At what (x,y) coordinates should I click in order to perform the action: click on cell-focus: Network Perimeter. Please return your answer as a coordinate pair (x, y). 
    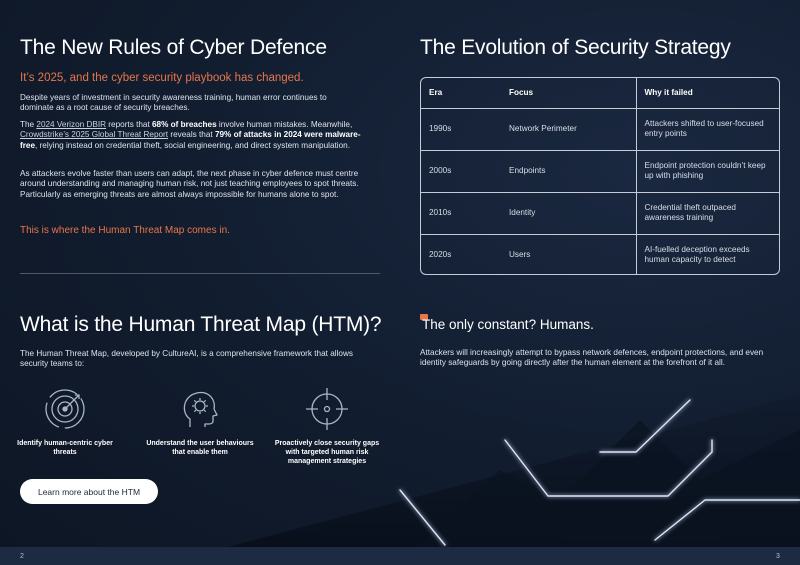
    Looking at the image, I should click on (568, 129).